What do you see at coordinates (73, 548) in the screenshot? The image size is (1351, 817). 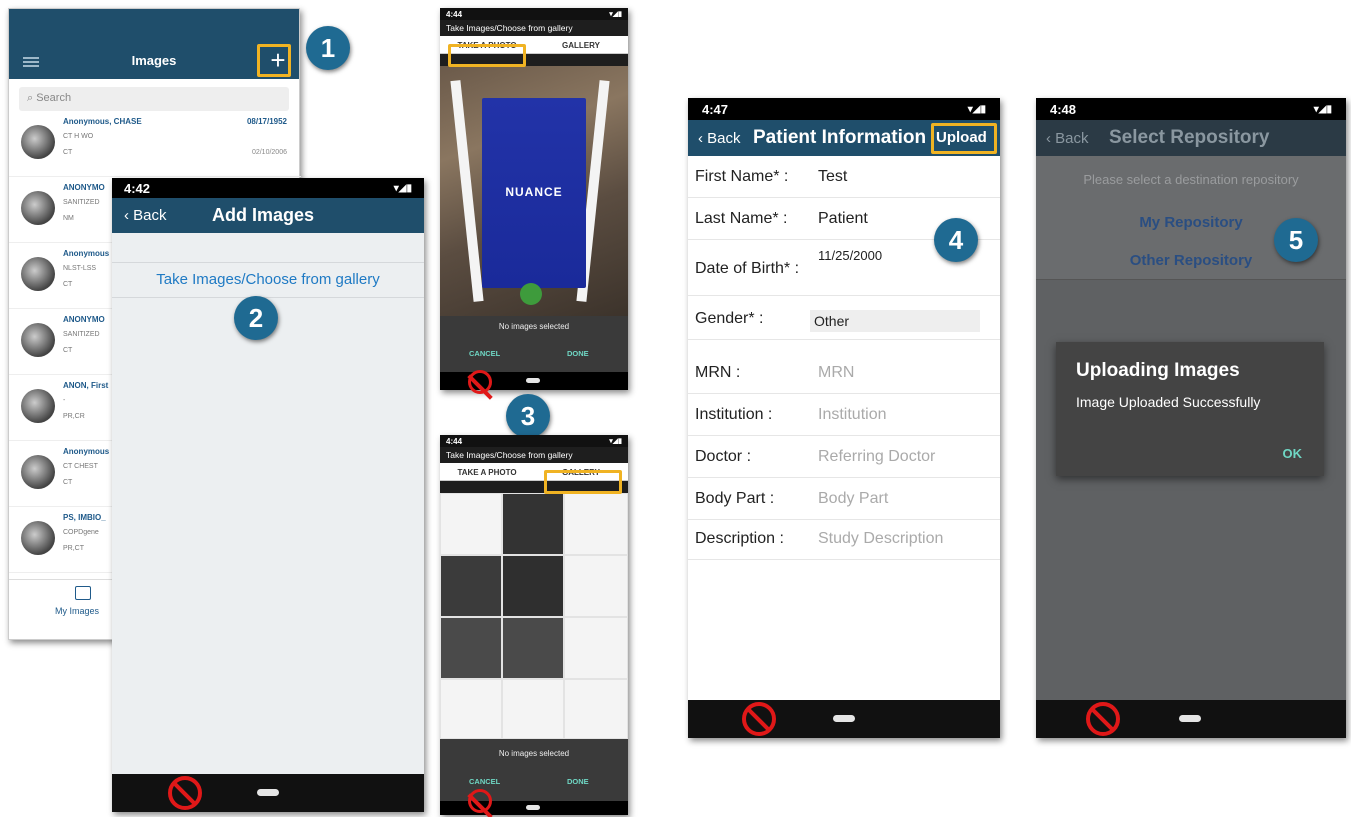 I see `modality: PR,CT` at bounding box center [73, 548].